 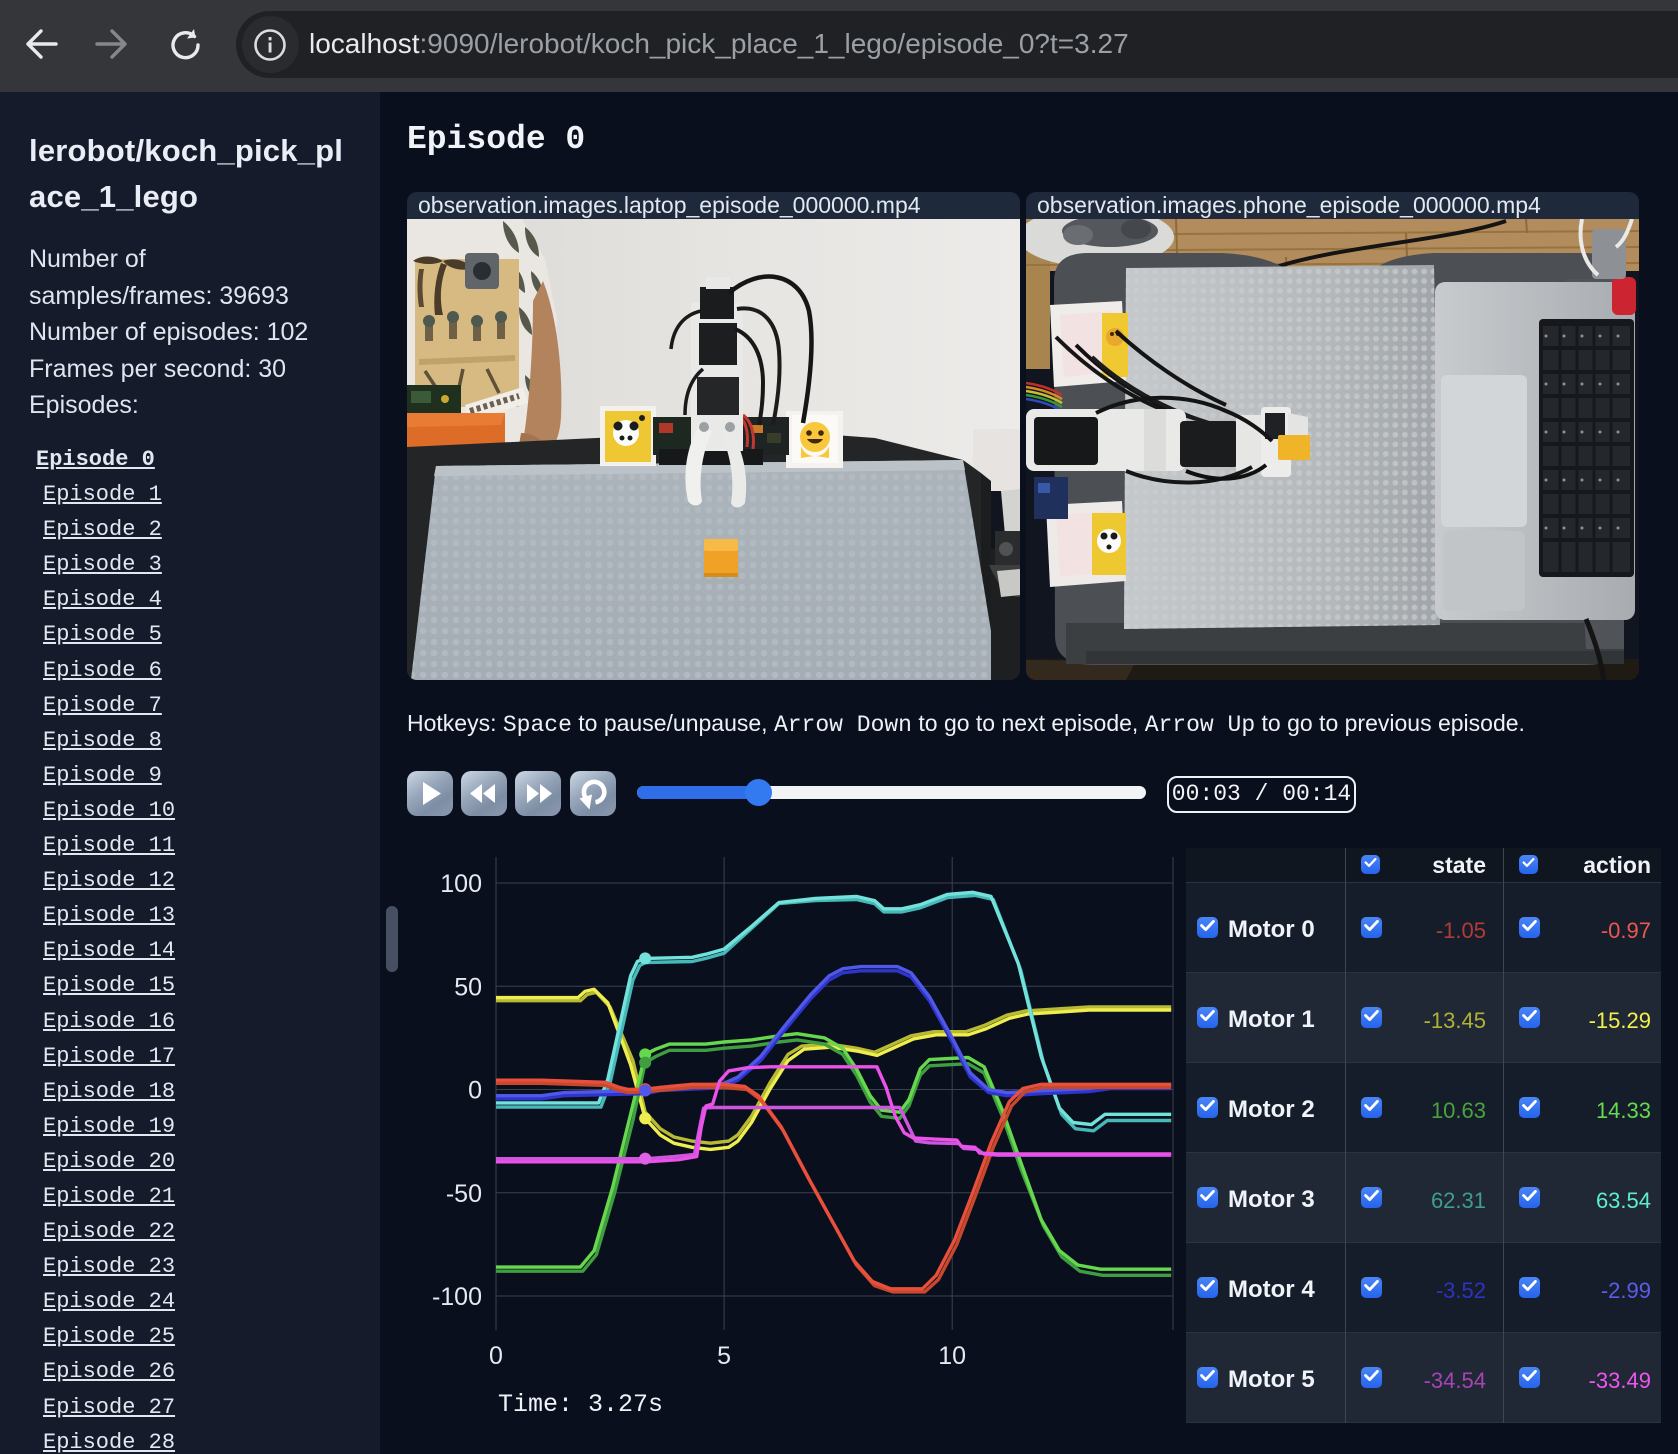 I want to click on svg-text: 100, so click(x=461, y=884).